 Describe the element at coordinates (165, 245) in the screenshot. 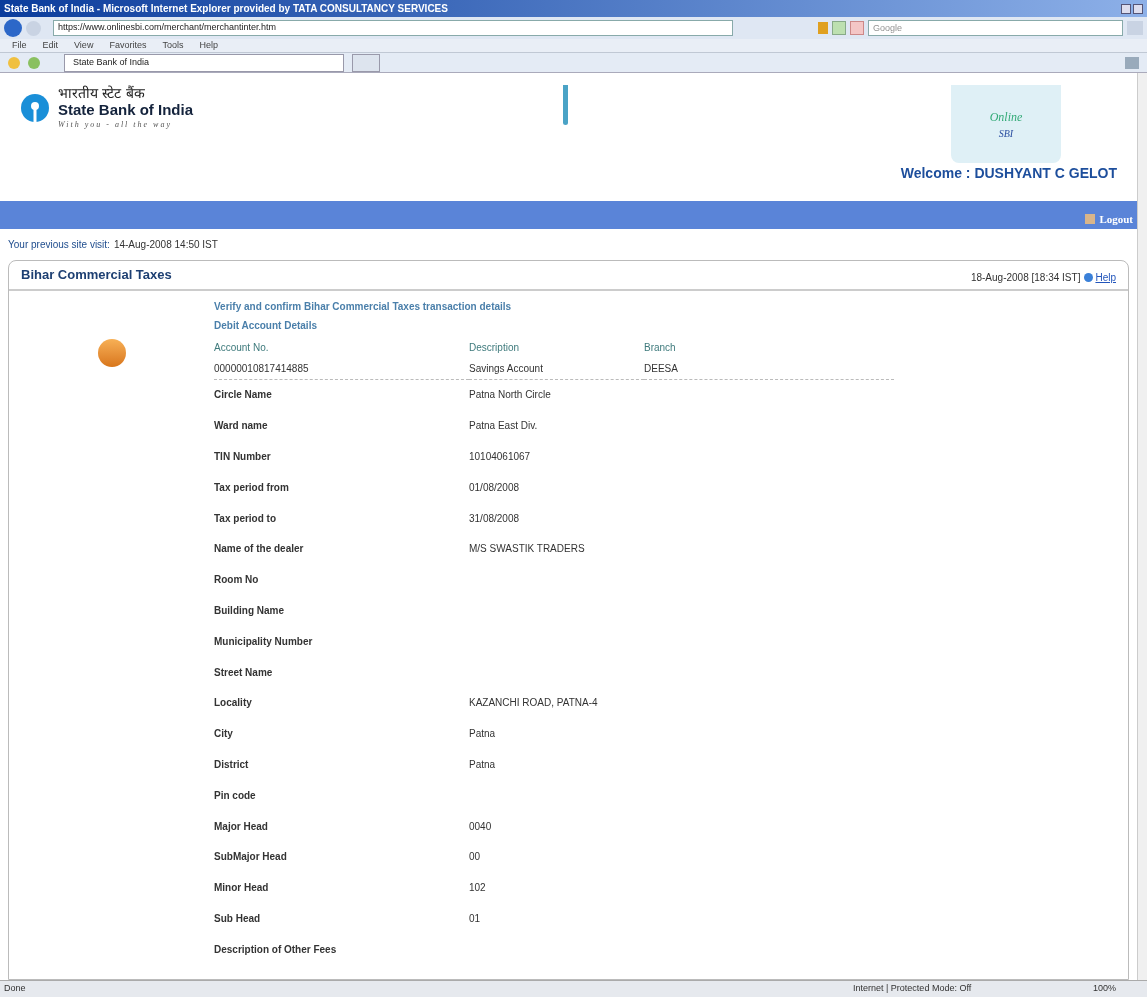

I see `previous-visit-value: 14-Aug-2008 14:50 IST` at that location.